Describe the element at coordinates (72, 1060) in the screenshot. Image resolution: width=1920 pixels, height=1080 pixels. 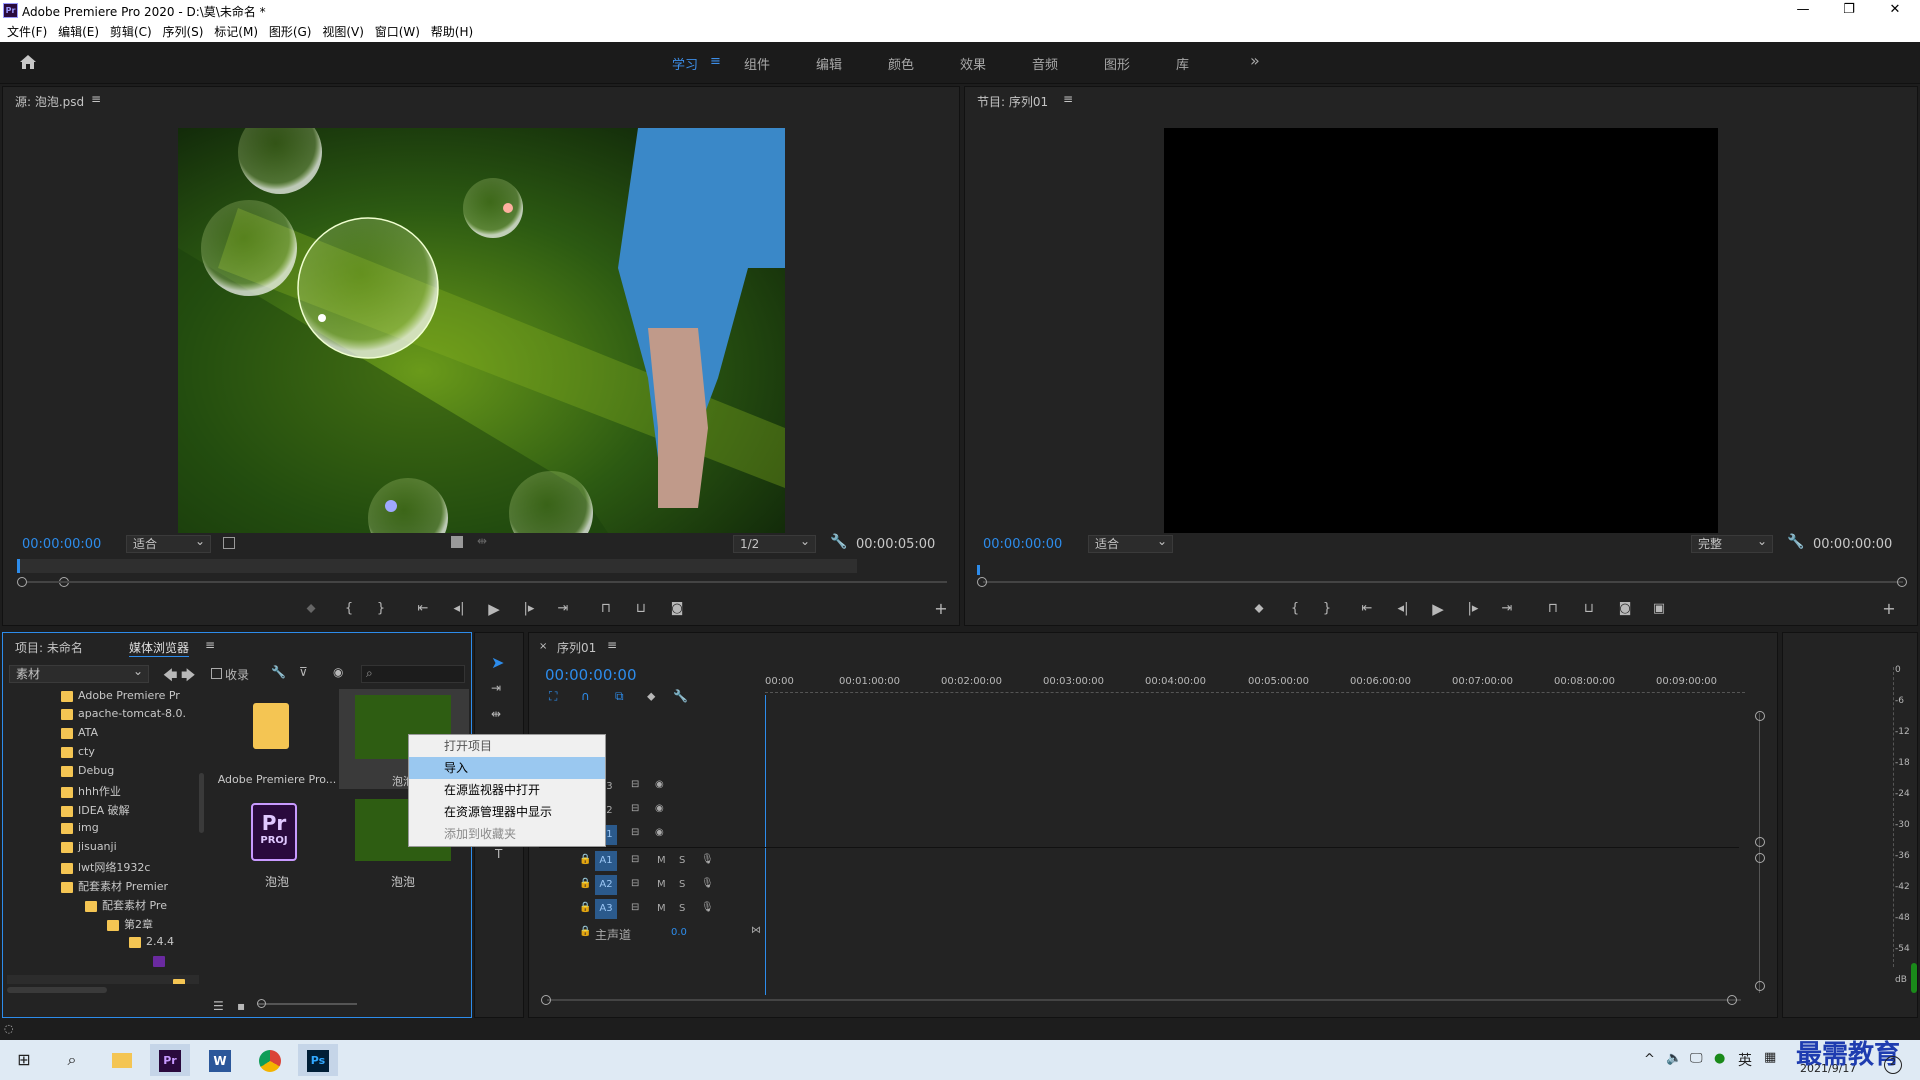
I see `search-icon: ⌕` at that location.